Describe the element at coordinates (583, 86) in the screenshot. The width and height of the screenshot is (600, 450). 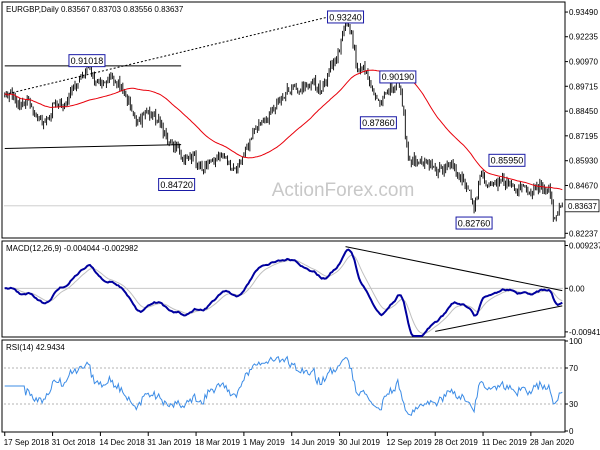
I see `y-tick-label: 0.89715` at that location.